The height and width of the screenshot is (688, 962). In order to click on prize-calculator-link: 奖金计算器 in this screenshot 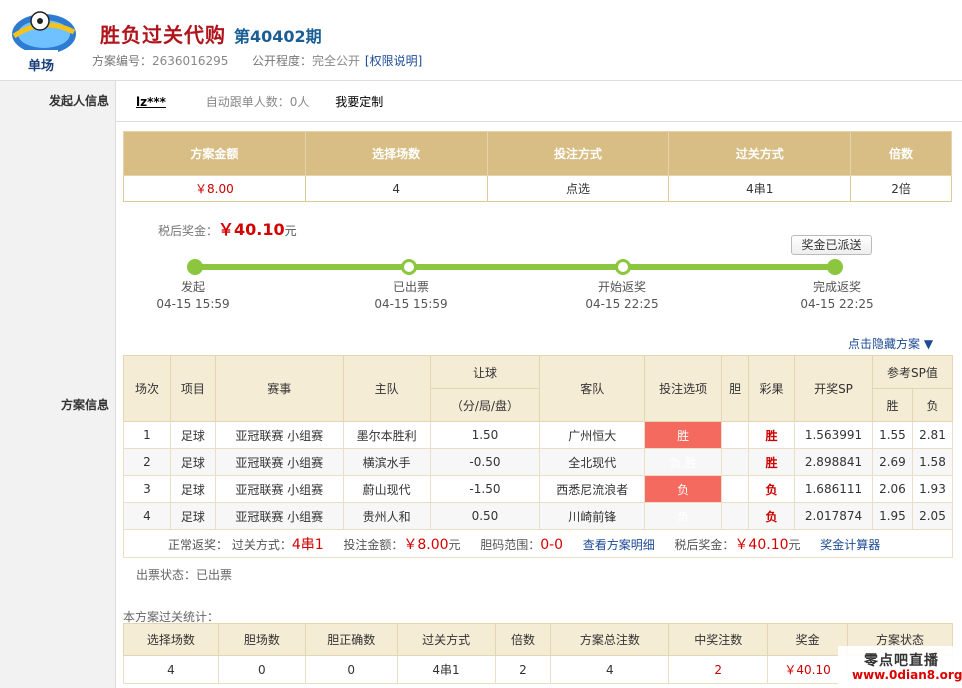, I will do `click(850, 545)`.